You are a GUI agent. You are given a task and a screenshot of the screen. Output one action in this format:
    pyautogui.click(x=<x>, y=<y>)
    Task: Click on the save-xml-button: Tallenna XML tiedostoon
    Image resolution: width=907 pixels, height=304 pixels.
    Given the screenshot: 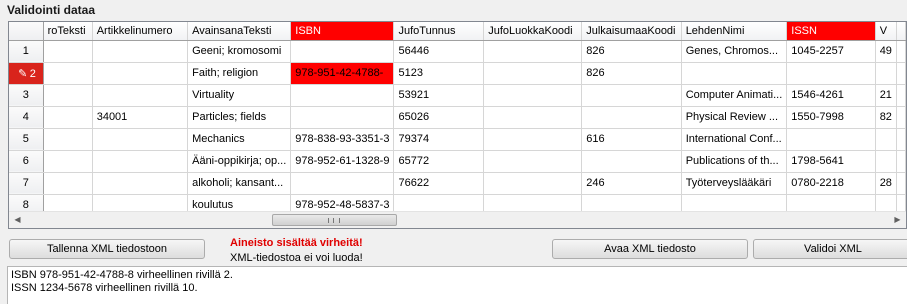 What is the action you would take?
    pyautogui.click(x=107, y=249)
    